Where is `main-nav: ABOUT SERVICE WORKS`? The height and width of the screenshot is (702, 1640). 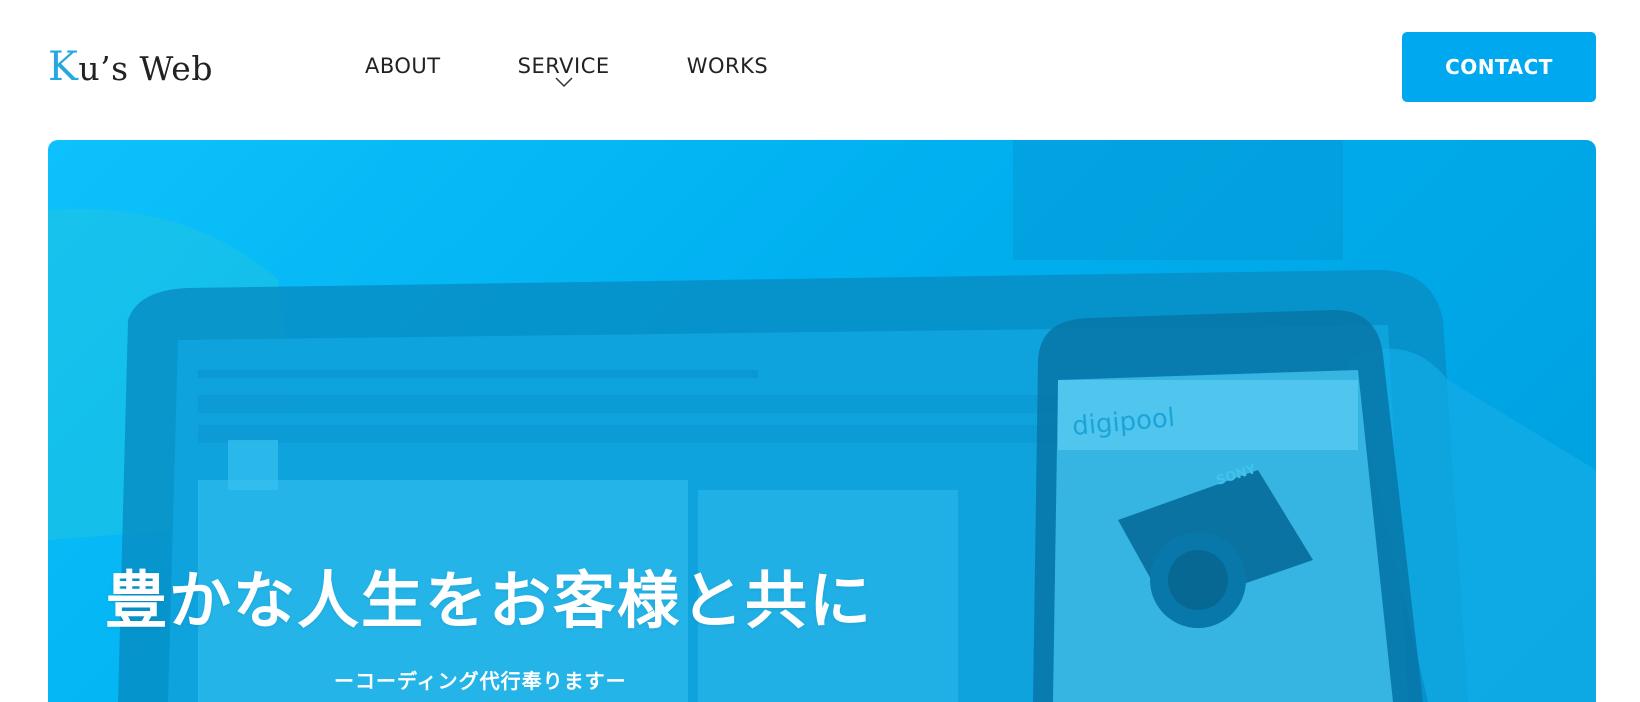 main-nav: ABOUT SERVICE WORKS is located at coordinates (605, 71).